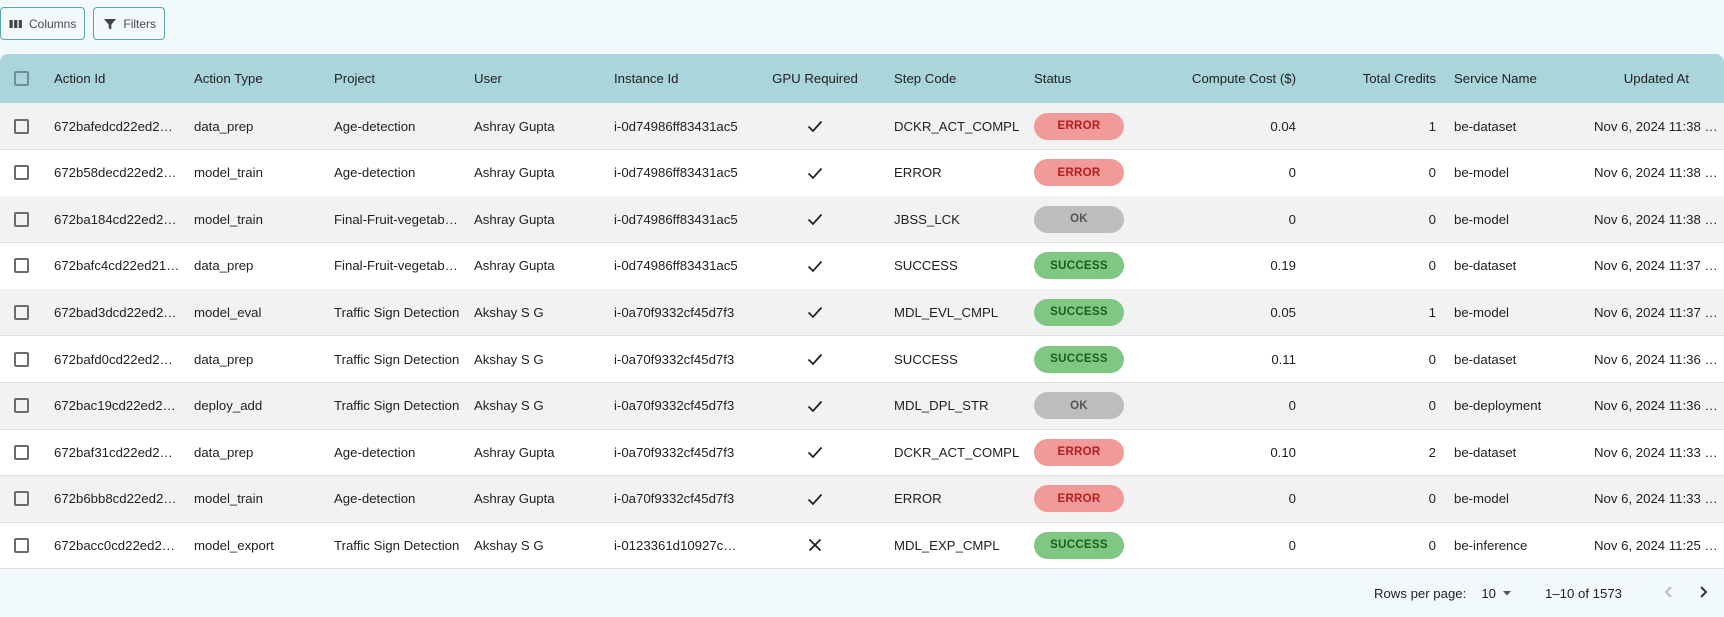 This screenshot has height=617, width=1724. Describe the element at coordinates (927, 219) in the screenshot. I see `cell-step-code: JBSS_LCK` at that location.